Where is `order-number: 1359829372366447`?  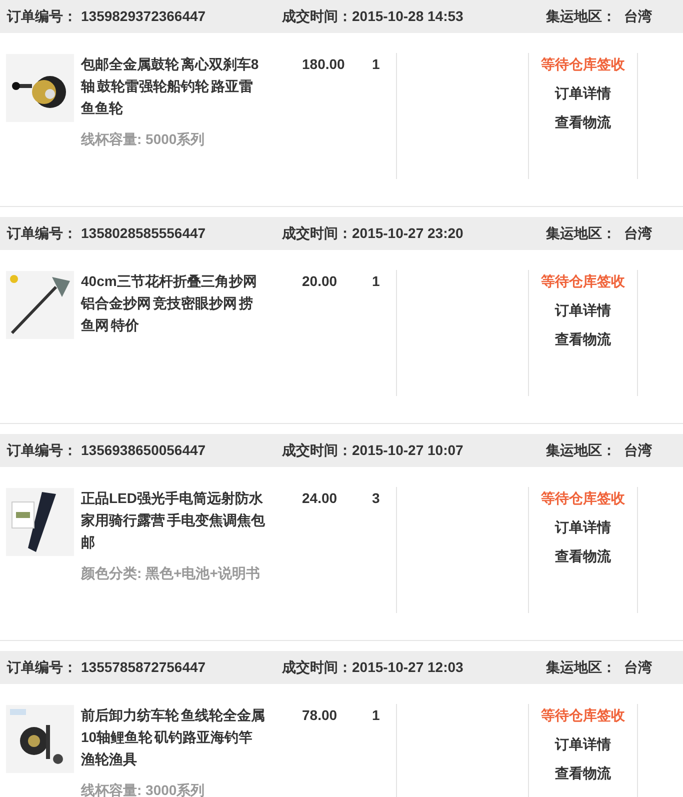 order-number: 1359829372366447 is located at coordinates (143, 16).